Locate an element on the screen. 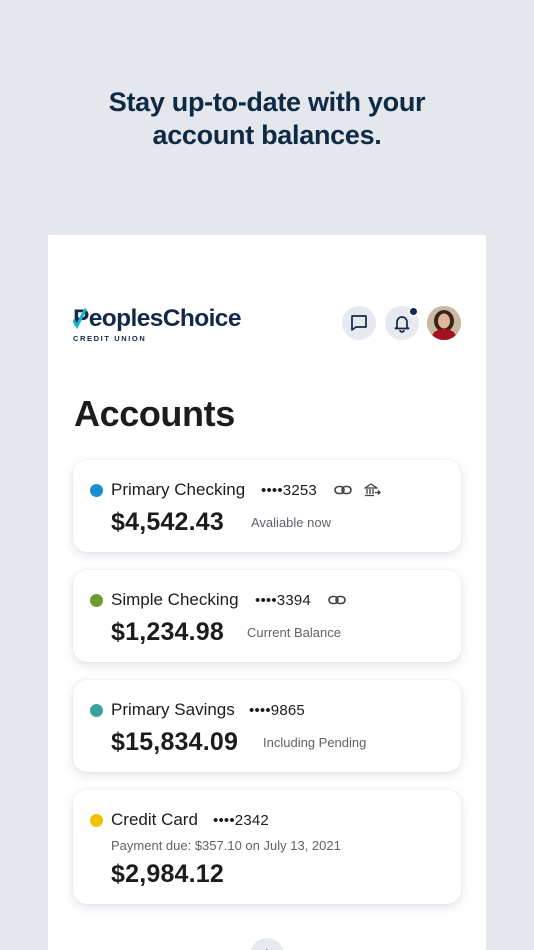 This screenshot has width=534, height=950. balance-note: Including Pending is located at coordinates (315, 742).